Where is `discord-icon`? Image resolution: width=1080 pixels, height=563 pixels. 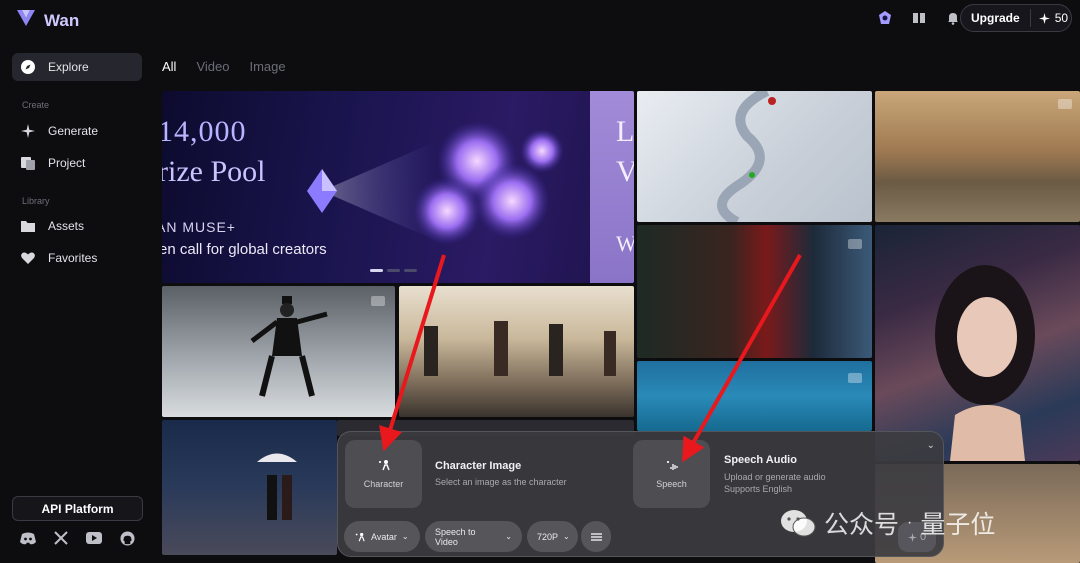 discord-icon is located at coordinates (28, 538).